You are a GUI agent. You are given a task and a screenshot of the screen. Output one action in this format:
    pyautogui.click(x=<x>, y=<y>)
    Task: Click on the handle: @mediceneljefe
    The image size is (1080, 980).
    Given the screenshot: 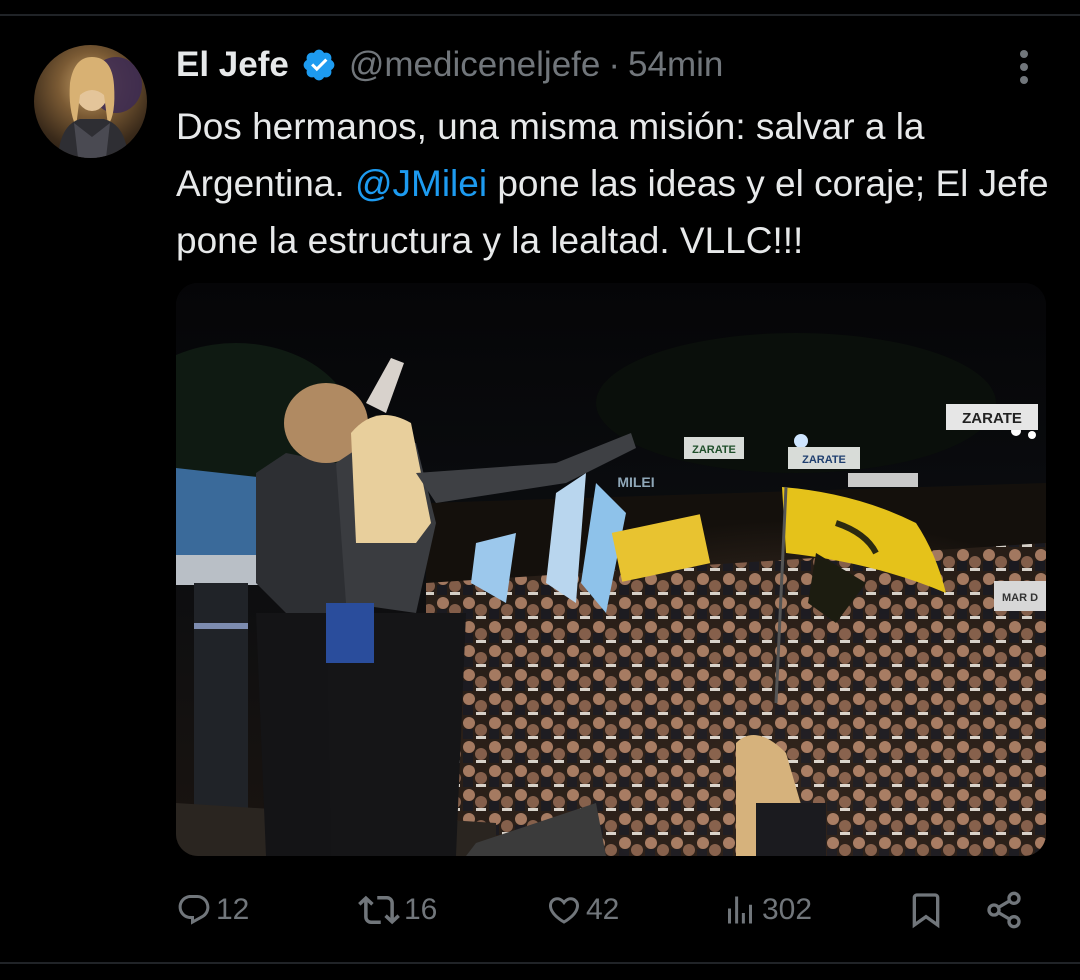 What is the action you would take?
    pyautogui.click(x=475, y=65)
    